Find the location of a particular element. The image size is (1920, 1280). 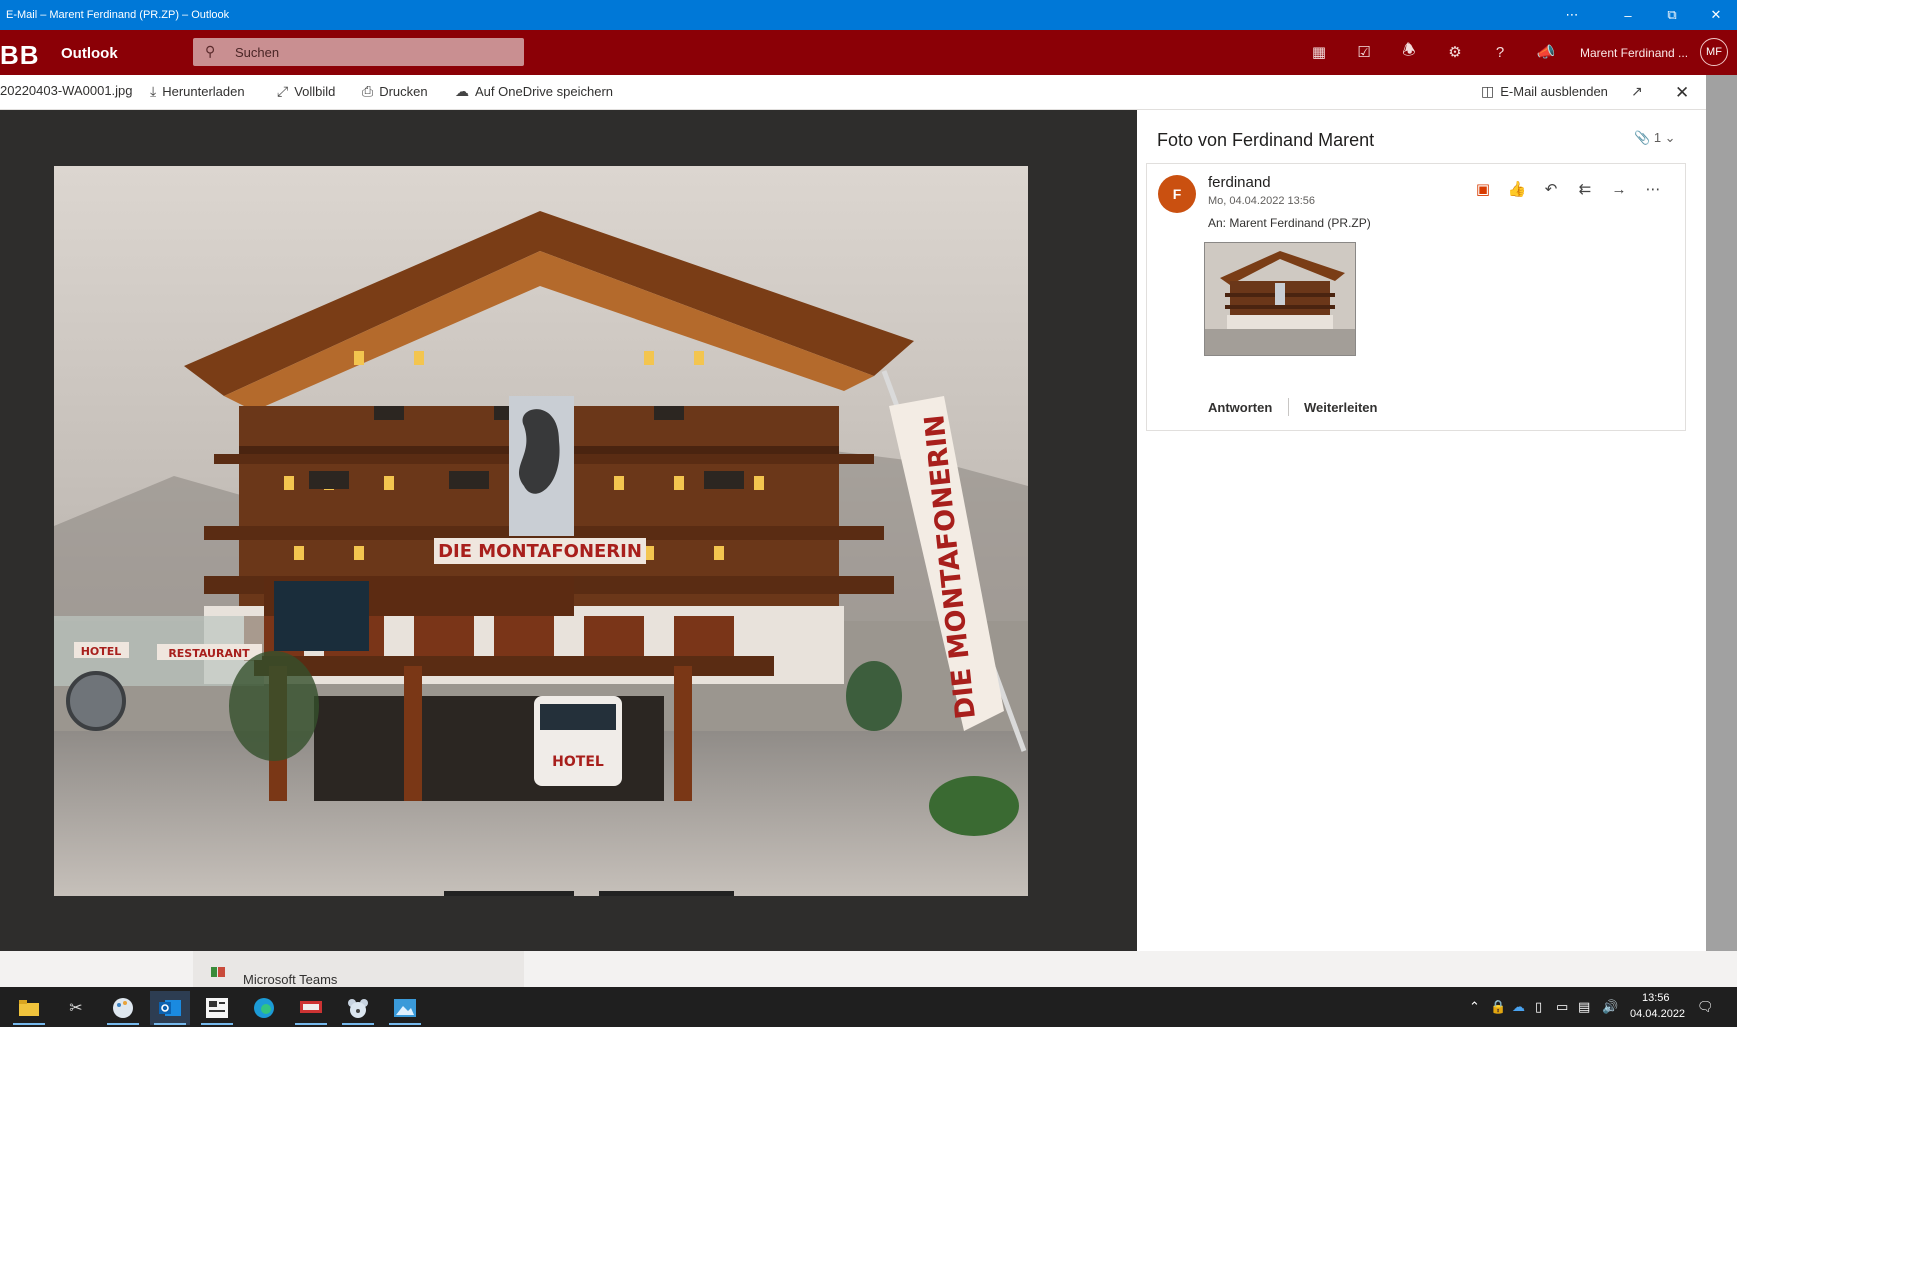

company-logo: BB is located at coordinates (20, 55).